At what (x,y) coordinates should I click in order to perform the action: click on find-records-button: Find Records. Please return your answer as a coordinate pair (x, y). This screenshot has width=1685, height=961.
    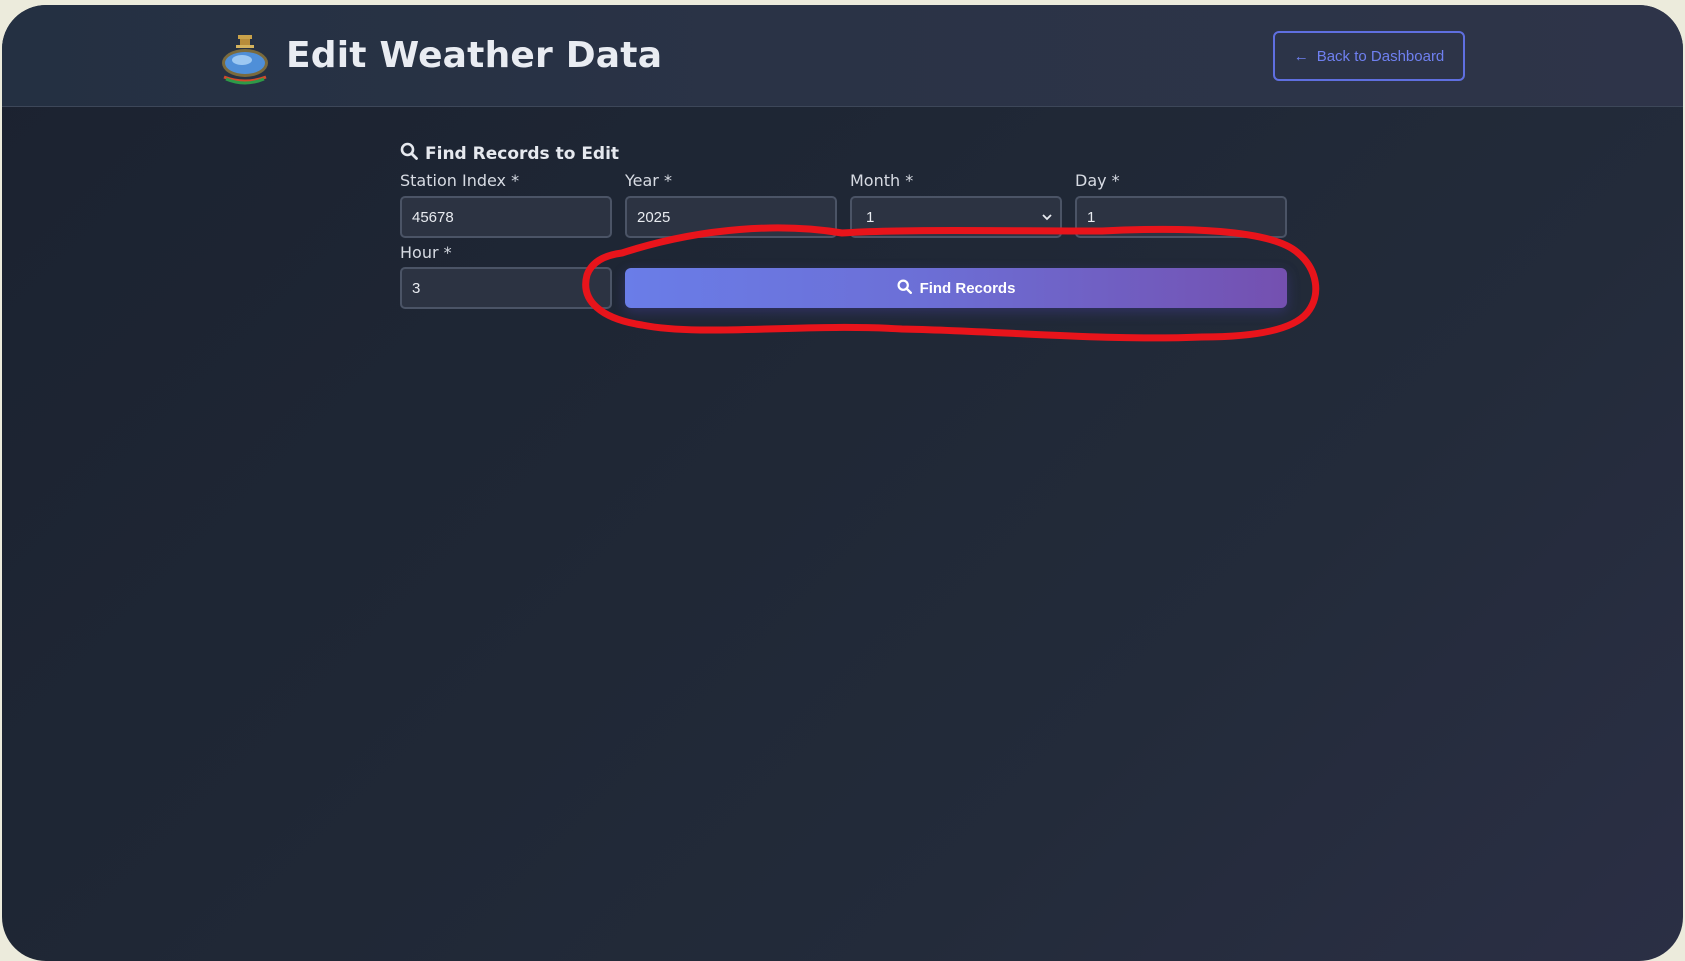
    Looking at the image, I should click on (956, 288).